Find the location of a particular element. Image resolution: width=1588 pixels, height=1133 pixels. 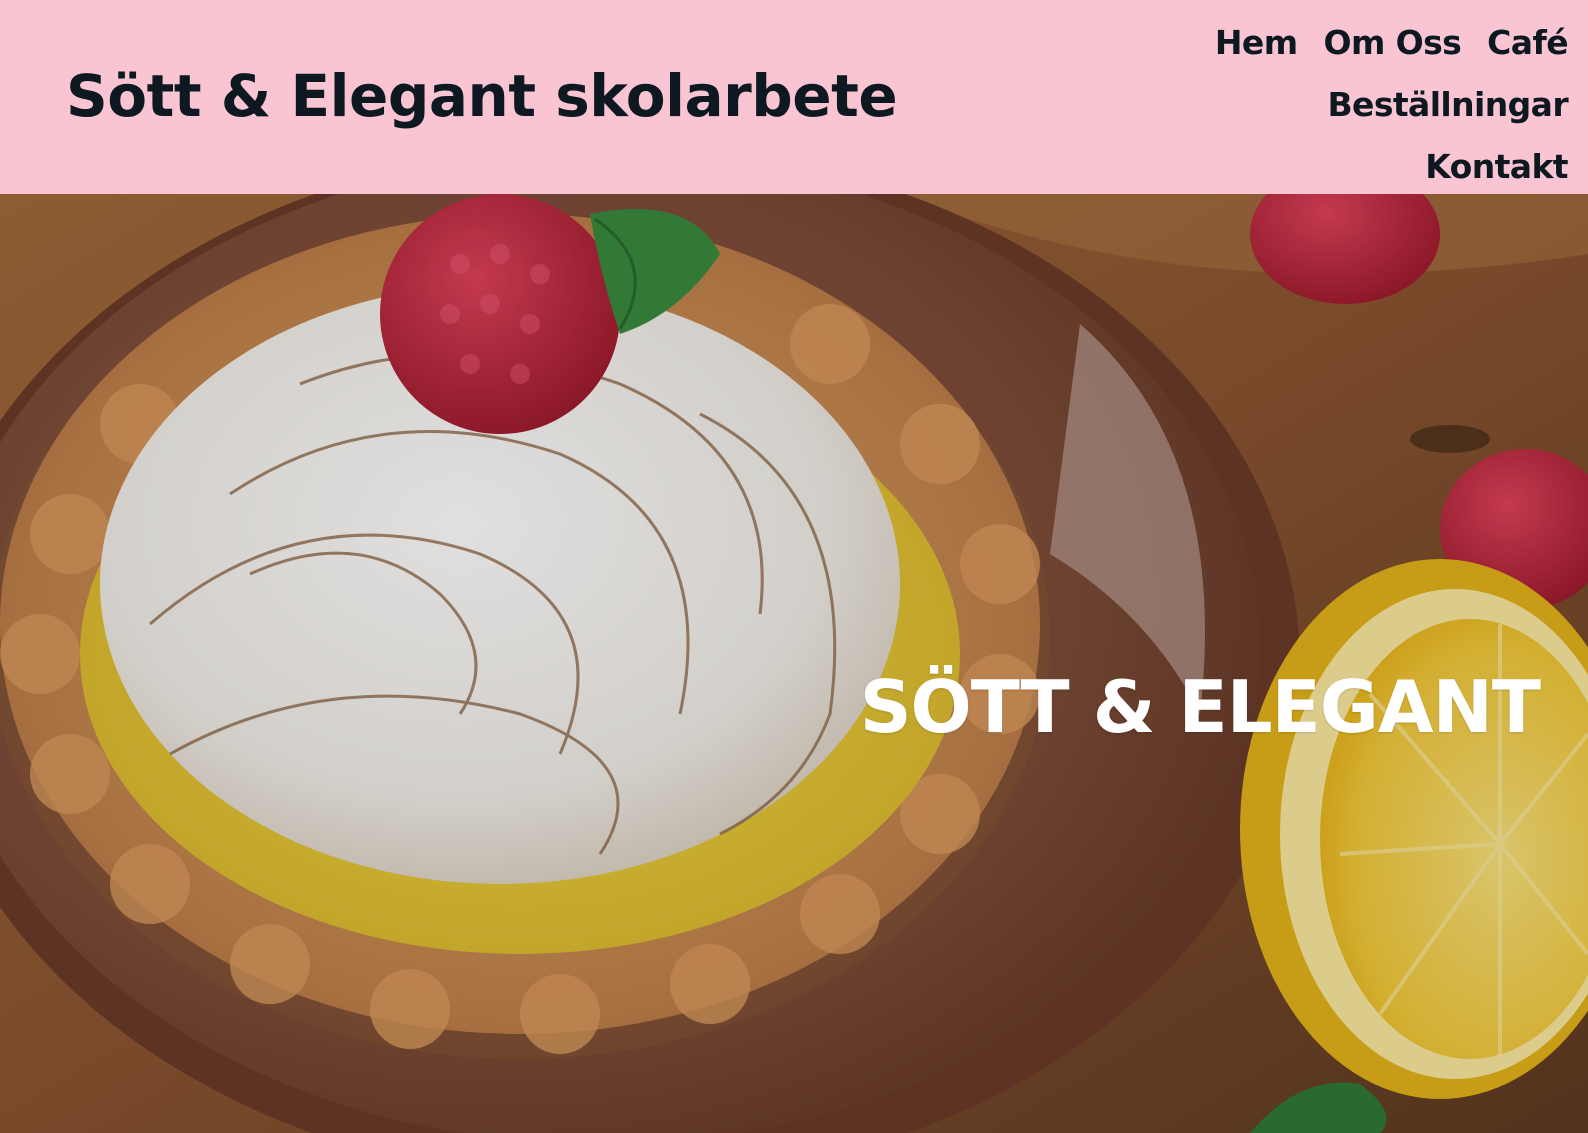

nav-item-hem: Hem is located at coordinates (1256, 43).